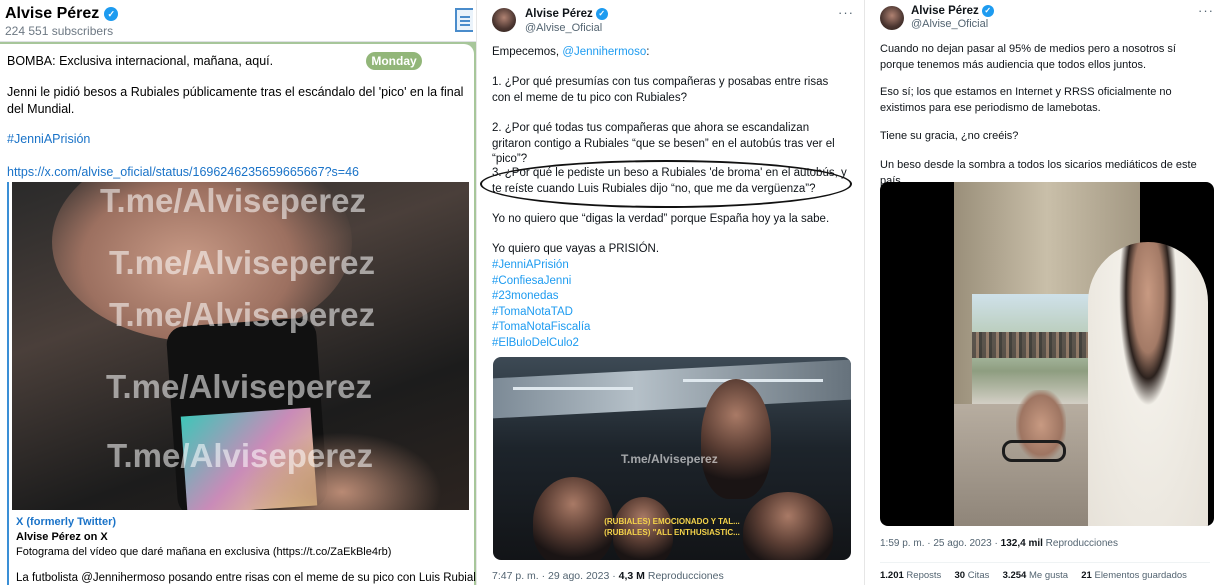 This screenshot has height=585, width=1220. What do you see at coordinates (1045, 562) in the screenshot?
I see `divider` at bounding box center [1045, 562].